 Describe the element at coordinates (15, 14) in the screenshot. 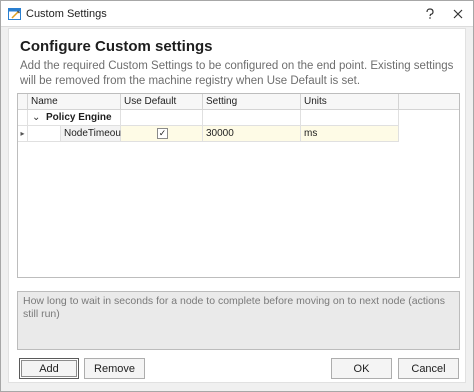

I see `settings-app-icon` at that location.